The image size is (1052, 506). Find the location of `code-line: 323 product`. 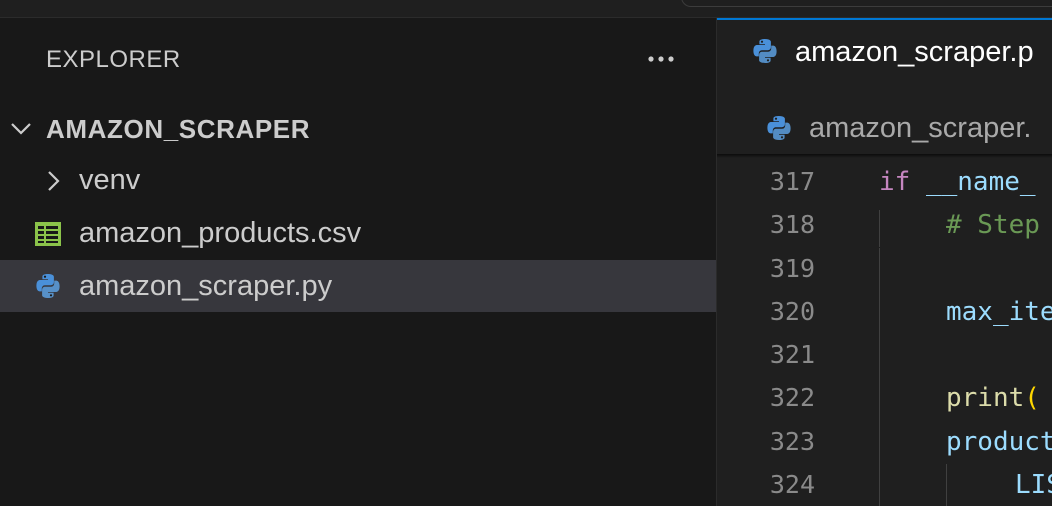

code-line: 323 product is located at coordinates (884, 442).